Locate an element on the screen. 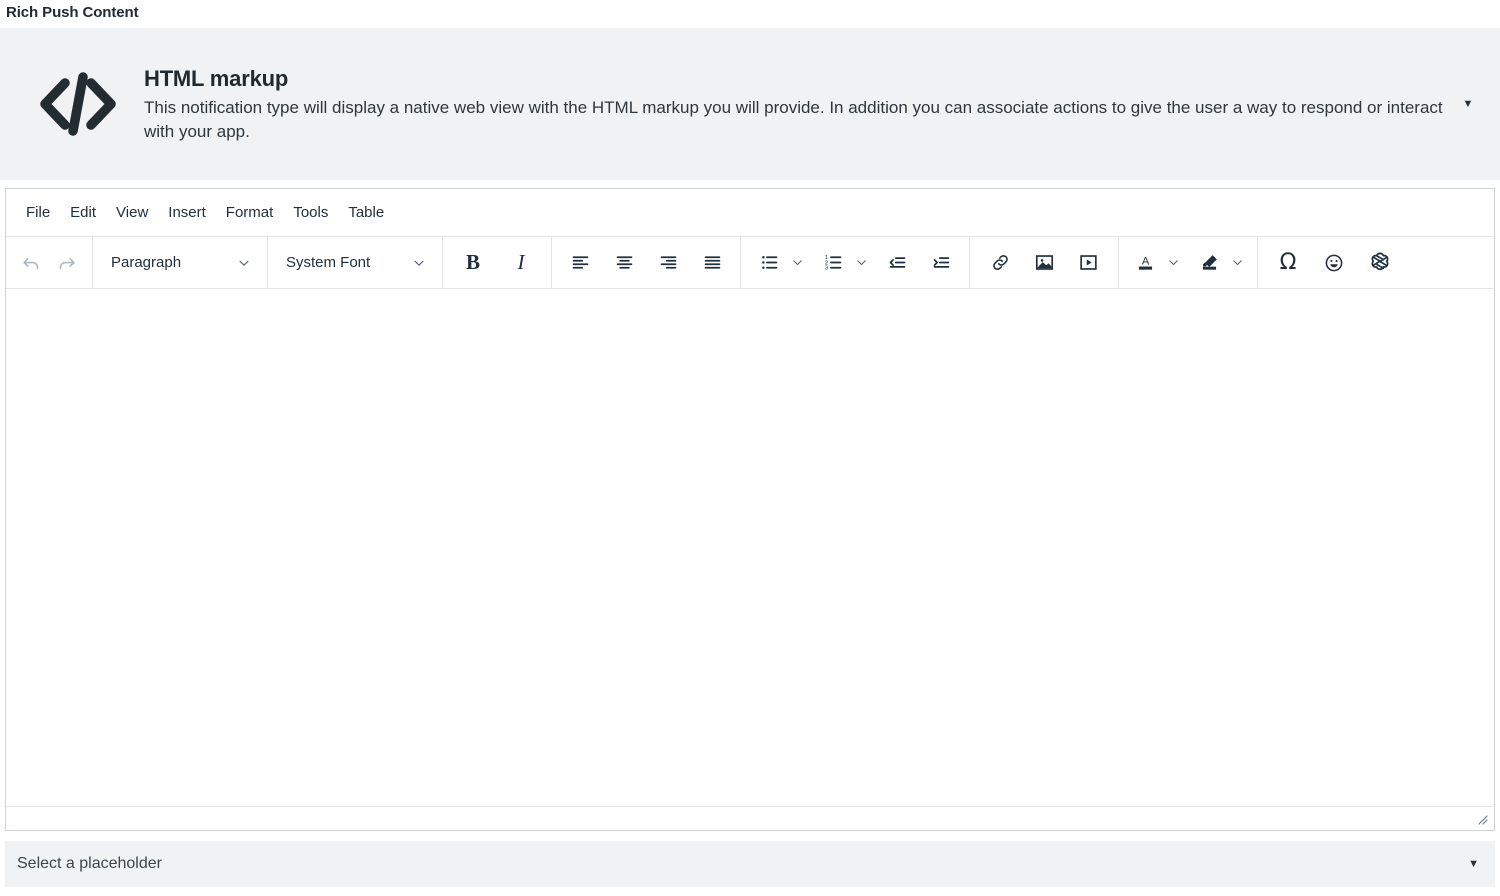 The image size is (1500, 896). menu-view: View is located at coordinates (132, 213).